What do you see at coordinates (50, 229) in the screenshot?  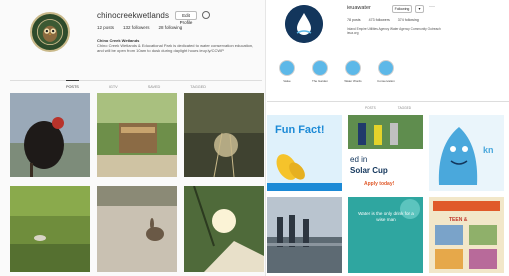 I see `post-bird-in-grass` at bounding box center [50, 229].